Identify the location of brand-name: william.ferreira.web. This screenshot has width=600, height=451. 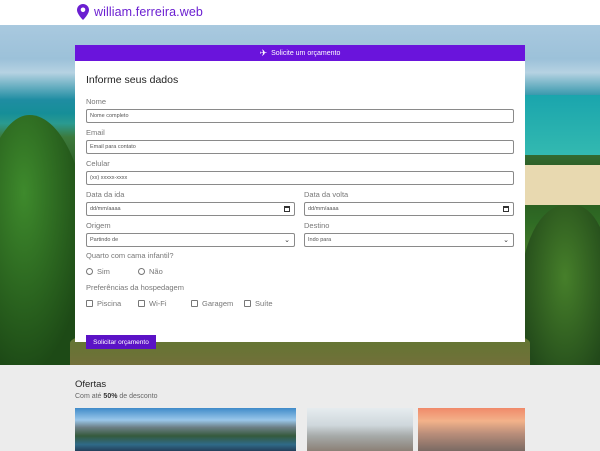
(148, 12).